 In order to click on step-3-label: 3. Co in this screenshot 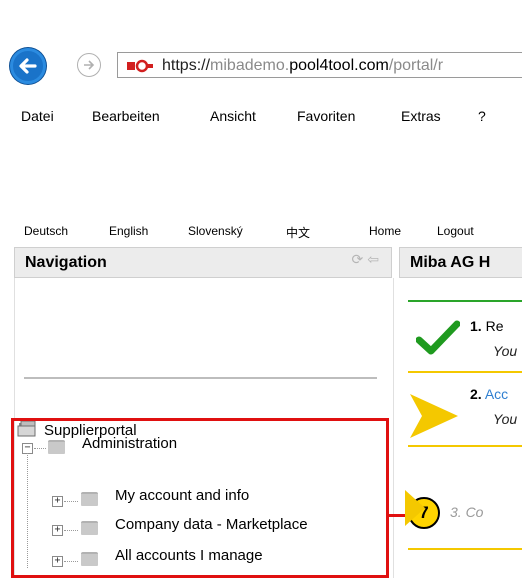, I will do `click(466, 512)`.